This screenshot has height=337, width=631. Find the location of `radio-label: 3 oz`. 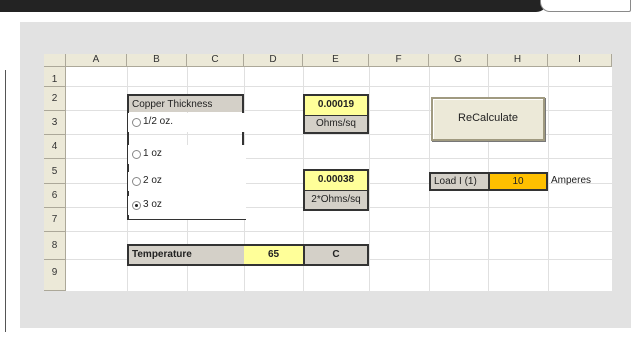

radio-label: 3 oz is located at coordinates (152, 204).